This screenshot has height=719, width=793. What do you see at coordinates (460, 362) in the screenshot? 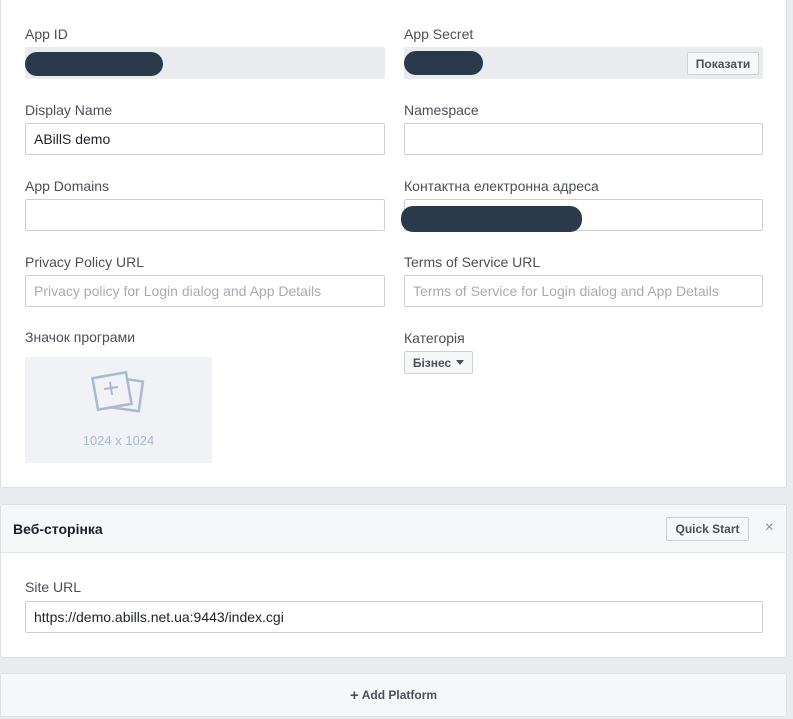
I see `chevron-down-icon` at bounding box center [460, 362].